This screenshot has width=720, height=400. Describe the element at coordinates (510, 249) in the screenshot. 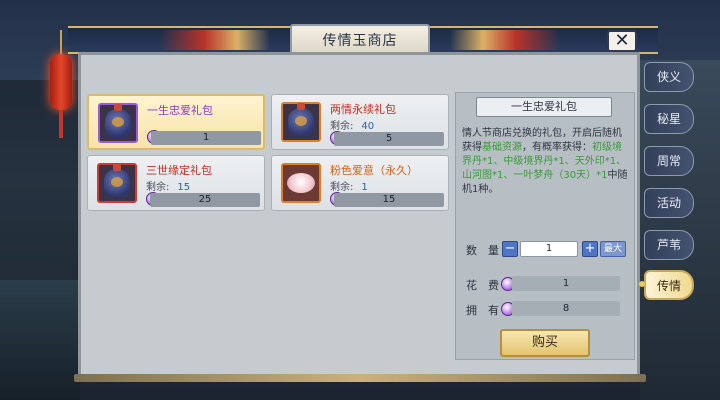

I see `quantity-minus-button: −` at that location.